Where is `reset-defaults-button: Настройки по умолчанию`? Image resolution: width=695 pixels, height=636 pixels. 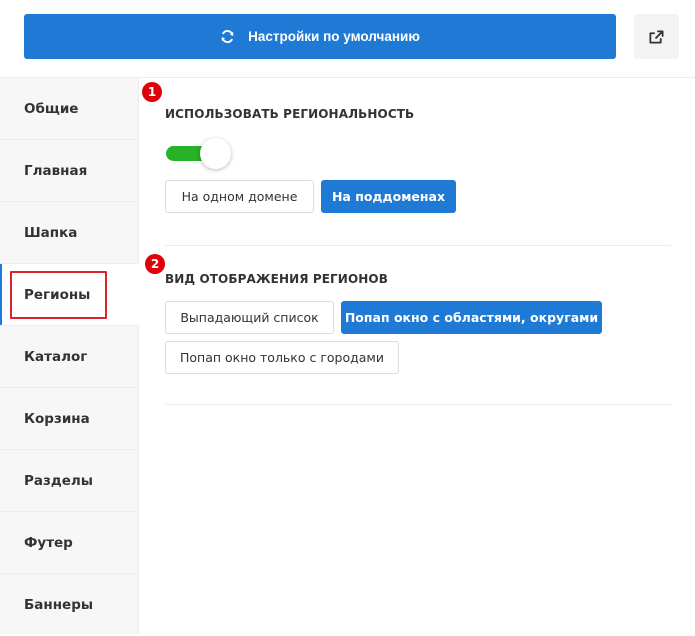 reset-defaults-button: Настройки по умолчанию is located at coordinates (320, 36).